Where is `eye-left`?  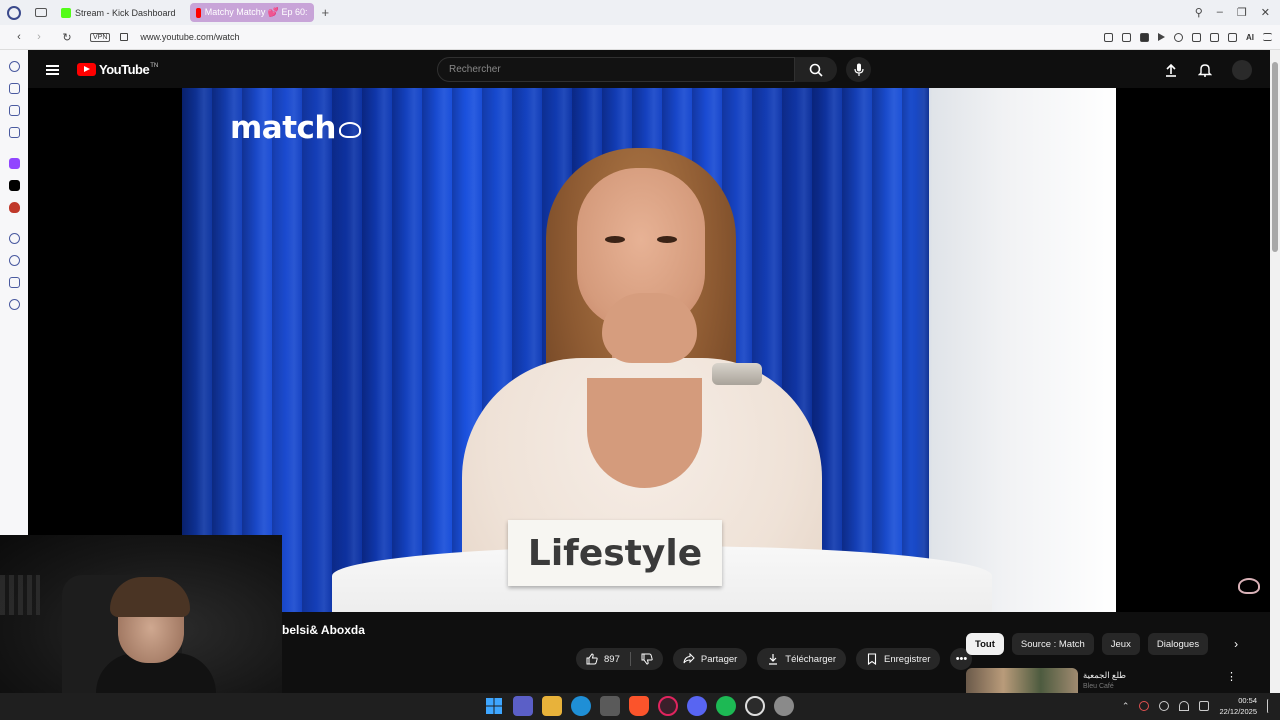
eye-left is located at coordinates (615, 239).